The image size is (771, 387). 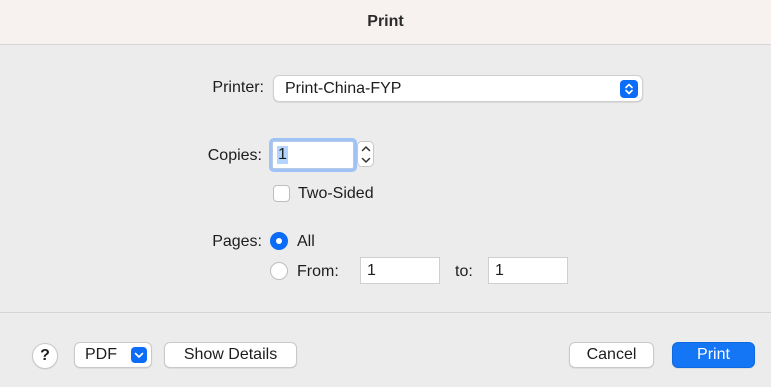 I want to click on copies-value: 1, so click(x=282, y=155).